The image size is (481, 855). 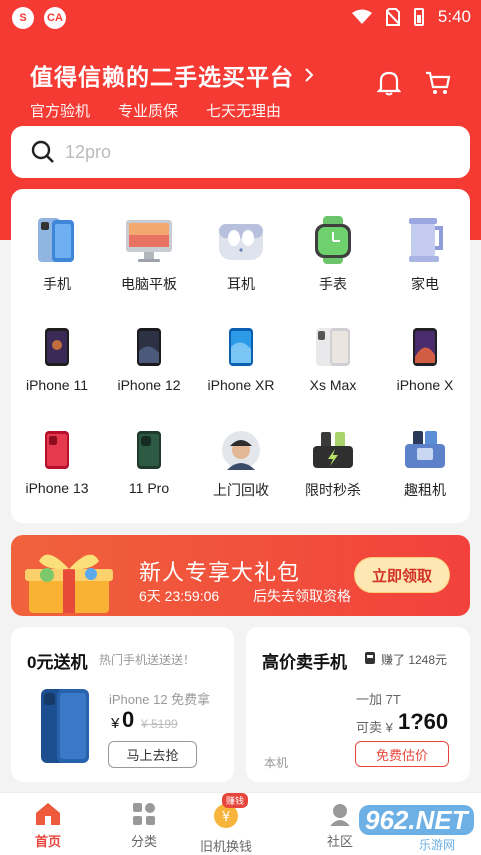 What do you see at coordinates (244, 111) in the screenshot?
I see `badge-seven-day-return: 七天无理由` at bounding box center [244, 111].